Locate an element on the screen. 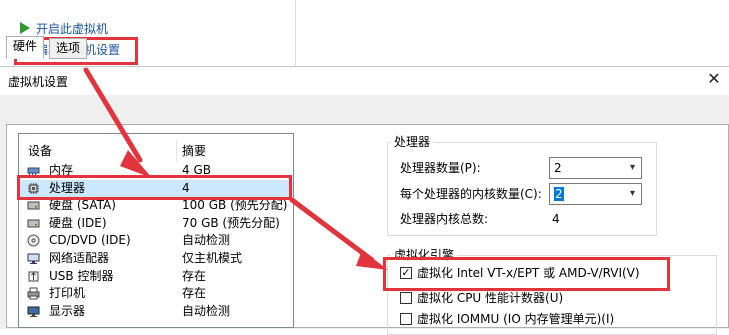 The width and height of the screenshot is (729, 335). processor-group-title: 处理器 is located at coordinates (412, 142).